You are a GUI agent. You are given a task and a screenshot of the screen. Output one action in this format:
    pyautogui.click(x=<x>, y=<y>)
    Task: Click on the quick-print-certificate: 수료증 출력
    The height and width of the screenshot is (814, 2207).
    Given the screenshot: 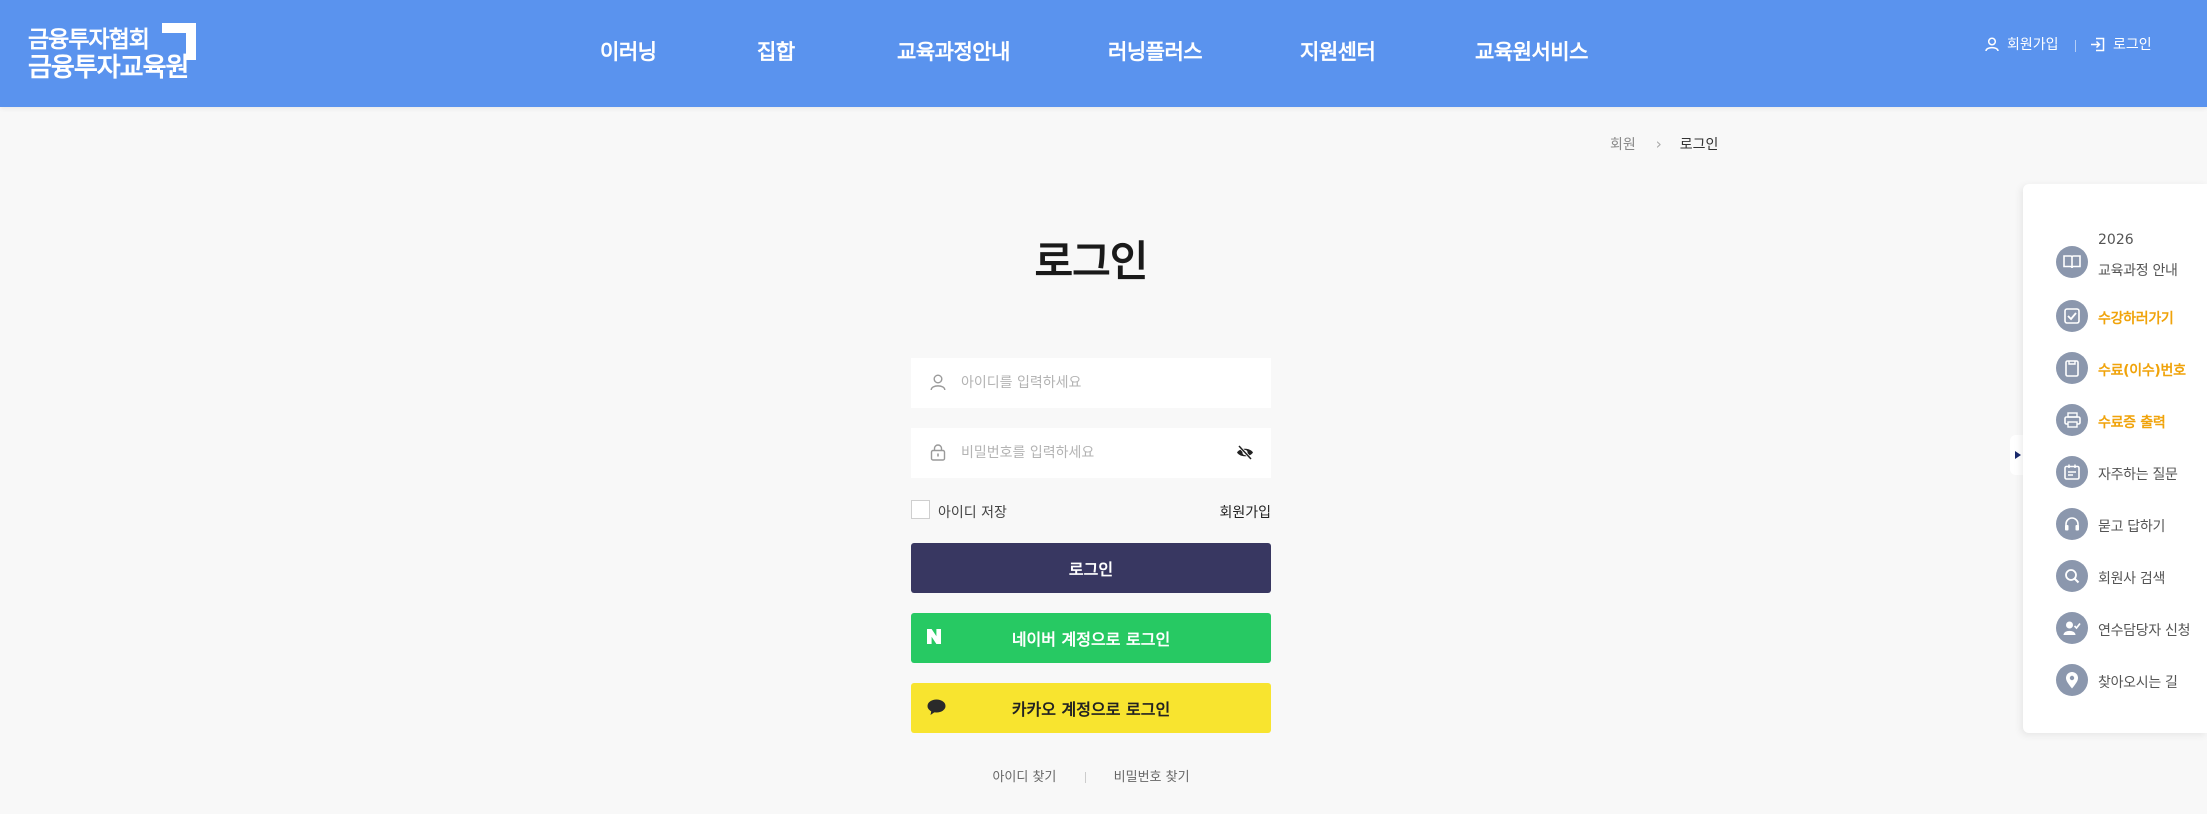 What is the action you would take?
    pyautogui.click(x=2131, y=420)
    